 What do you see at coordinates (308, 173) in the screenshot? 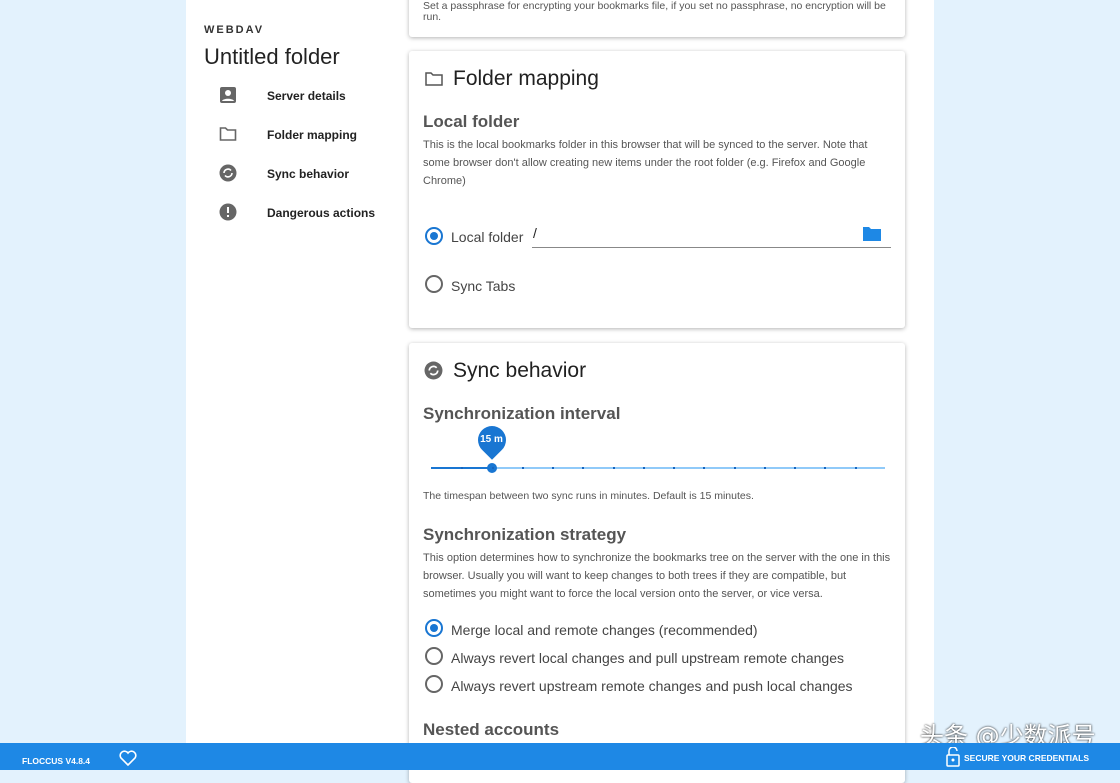
I see `sidebar-item-label: Sync behavior` at bounding box center [308, 173].